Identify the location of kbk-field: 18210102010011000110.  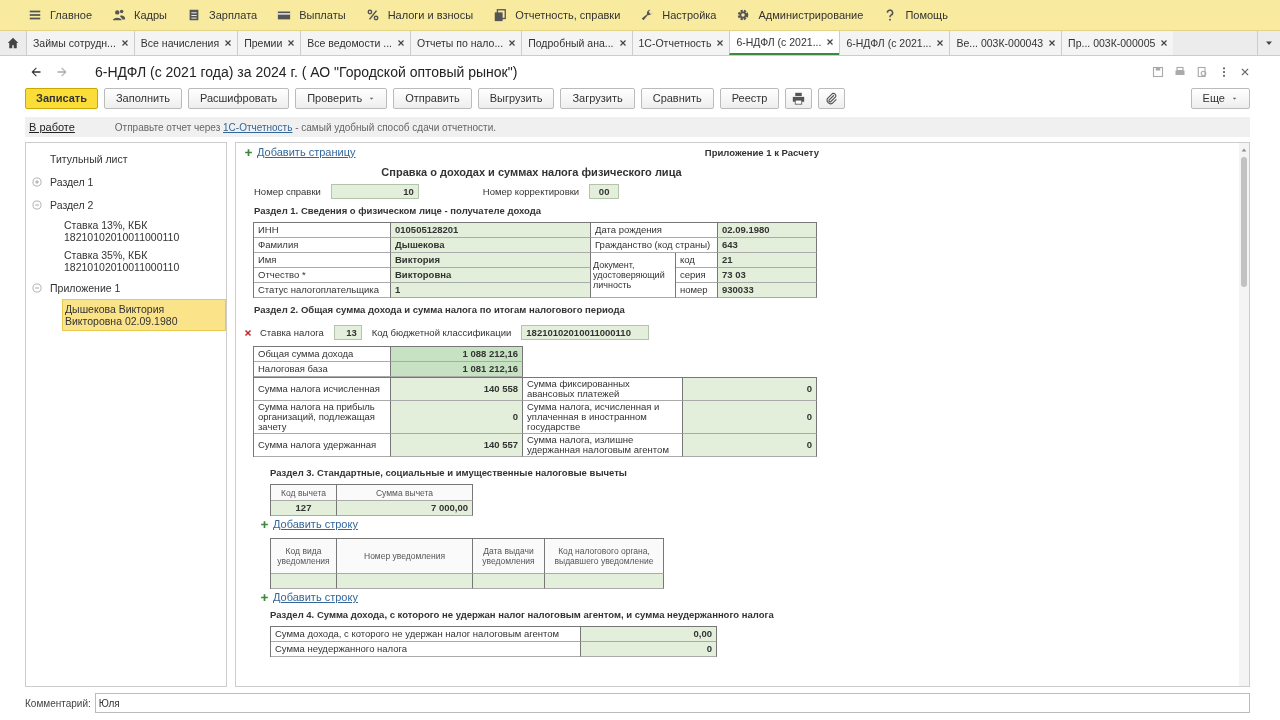
(585, 332).